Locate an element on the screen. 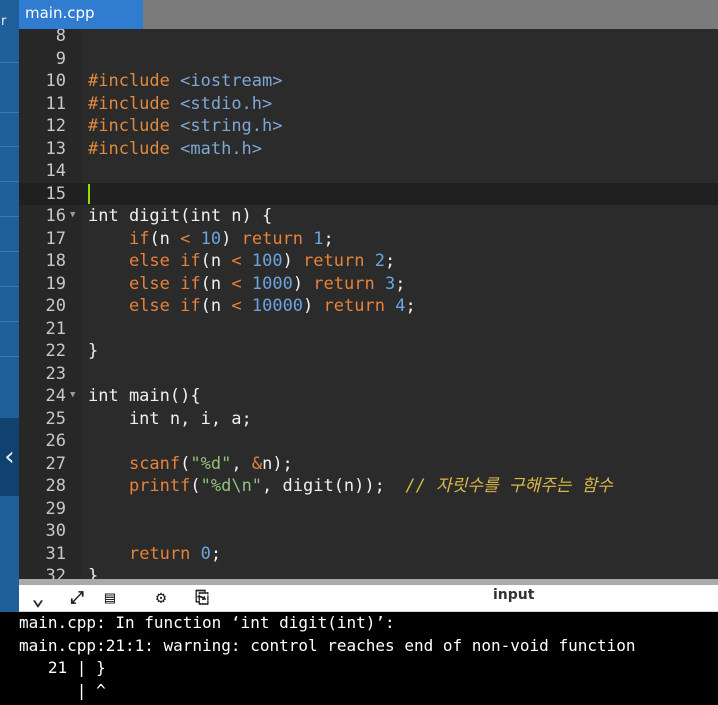 The width and height of the screenshot is (718, 705). code-line: 15 is located at coordinates (368, 193).